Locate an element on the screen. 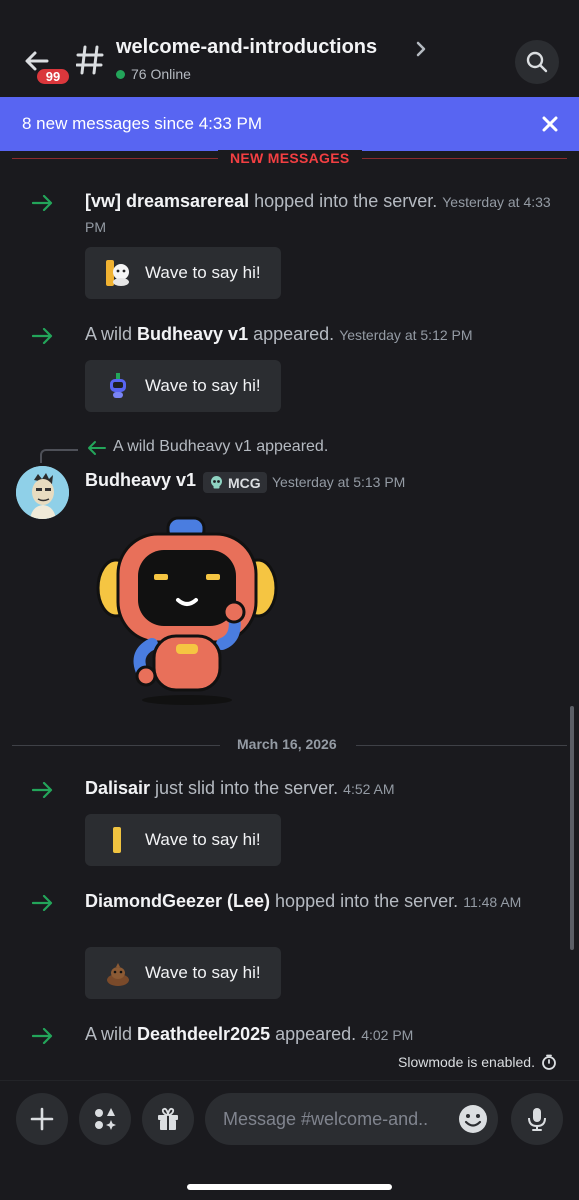 The height and width of the screenshot is (1200, 579). author-name: Budheavy v1 is located at coordinates (140, 480).